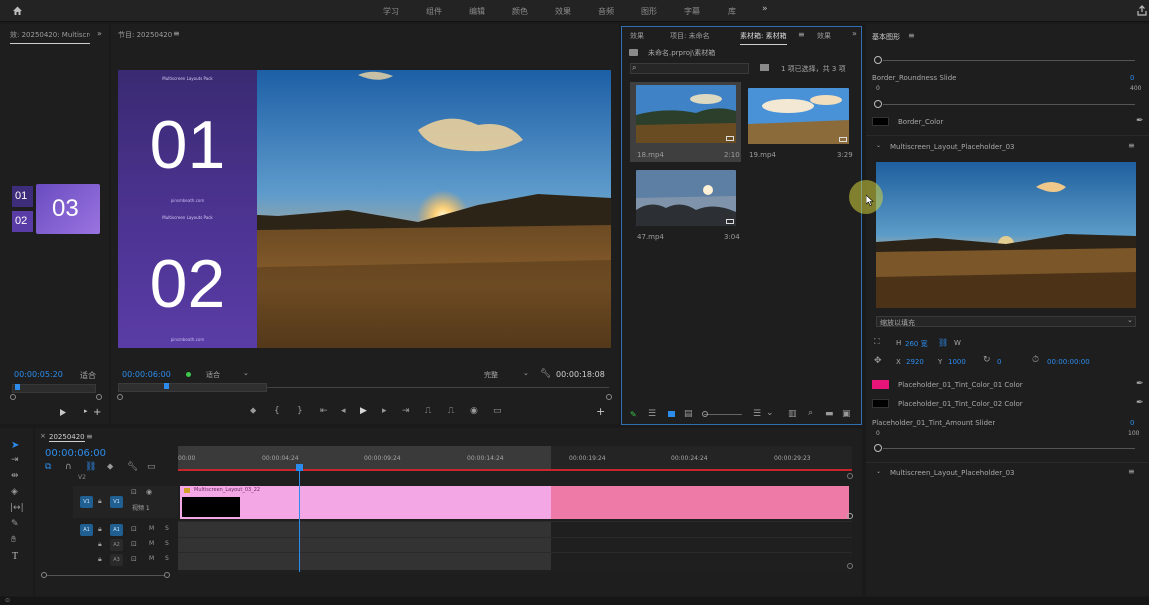  What do you see at coordinates (434, 11) in the screenshot?
I see `workspace-tab-assembly: 组件` at bounding box center [434, 11].